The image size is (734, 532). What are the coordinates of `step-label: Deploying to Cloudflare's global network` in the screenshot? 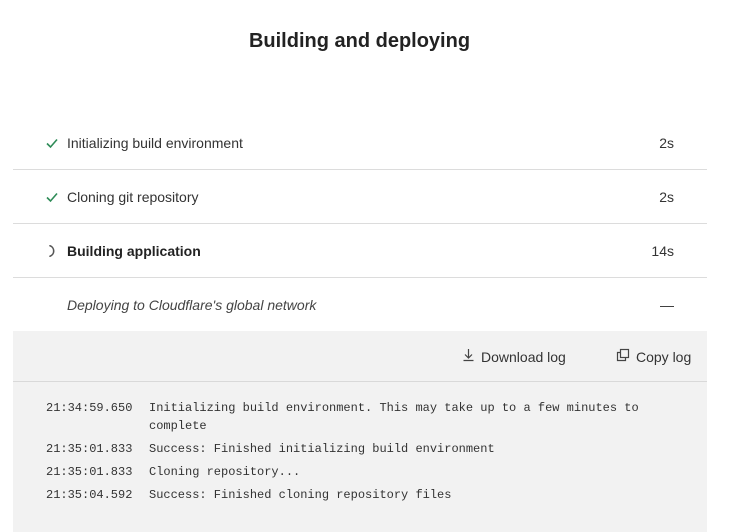 It's located at (192, 304).